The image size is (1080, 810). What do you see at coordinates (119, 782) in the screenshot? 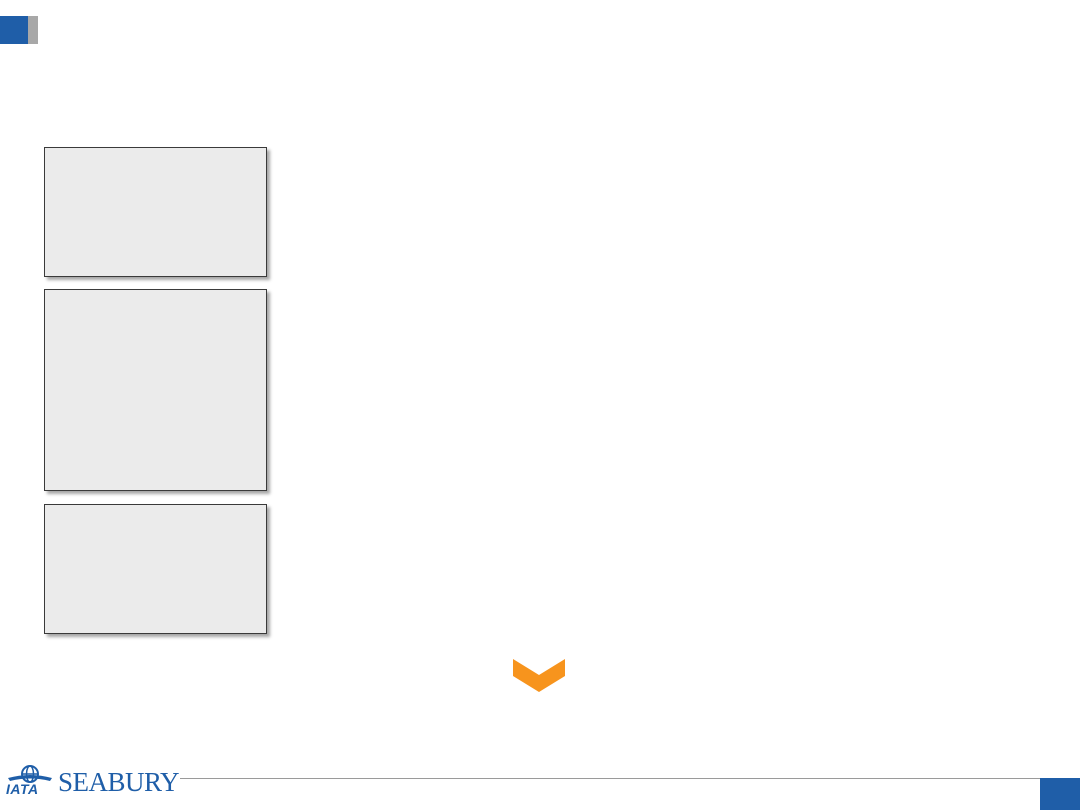
I see `logo-seabury-text: SEABURY` at bounding box center [119, 782].